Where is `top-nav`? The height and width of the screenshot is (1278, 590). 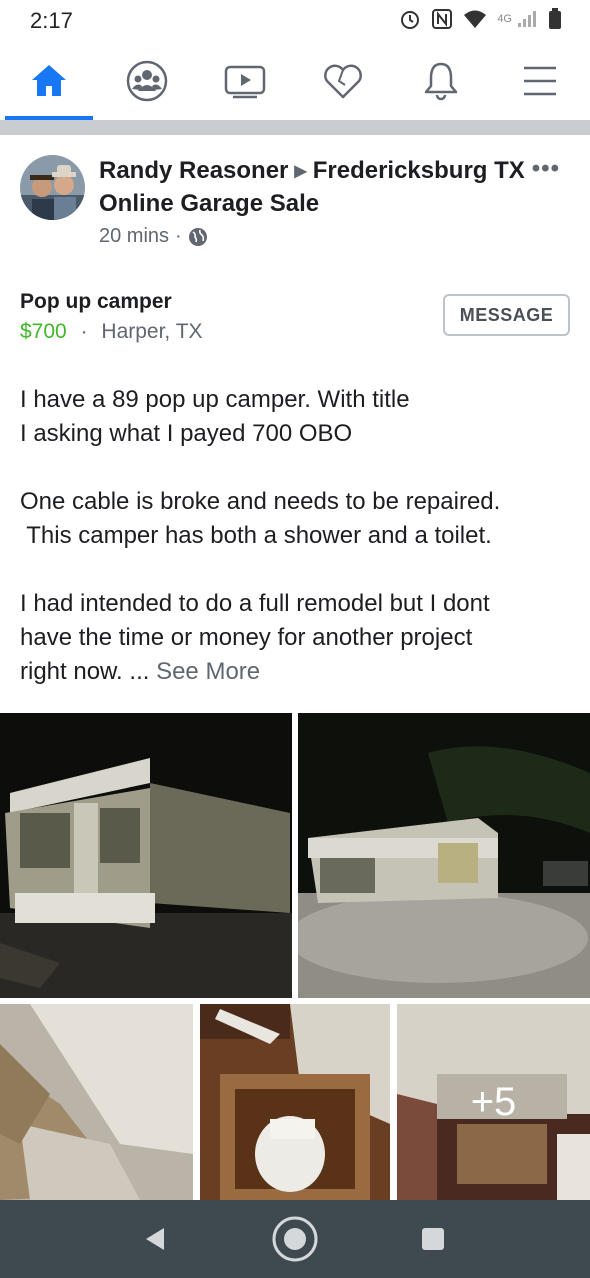 top-nav is located at coordinates (295, 81).